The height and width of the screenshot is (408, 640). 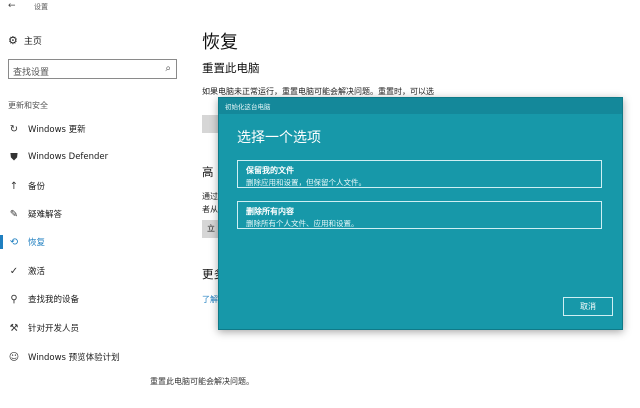 I want to click on sidebar-item-label: Windows 预览体验计划, so click(x=74, y=358).